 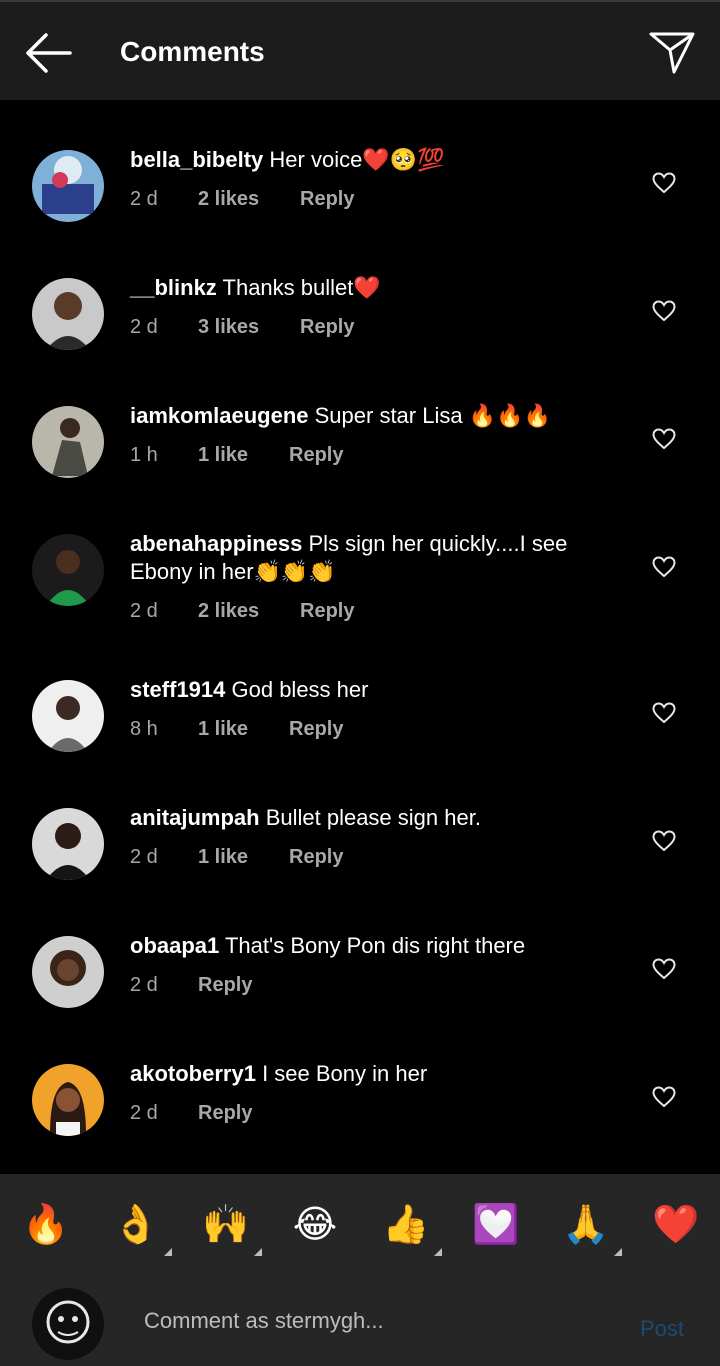 What do you see at coordinates (68, 1324) in the screenshot?
I see `current-user-avatar` at bounding box center [68, 1324].